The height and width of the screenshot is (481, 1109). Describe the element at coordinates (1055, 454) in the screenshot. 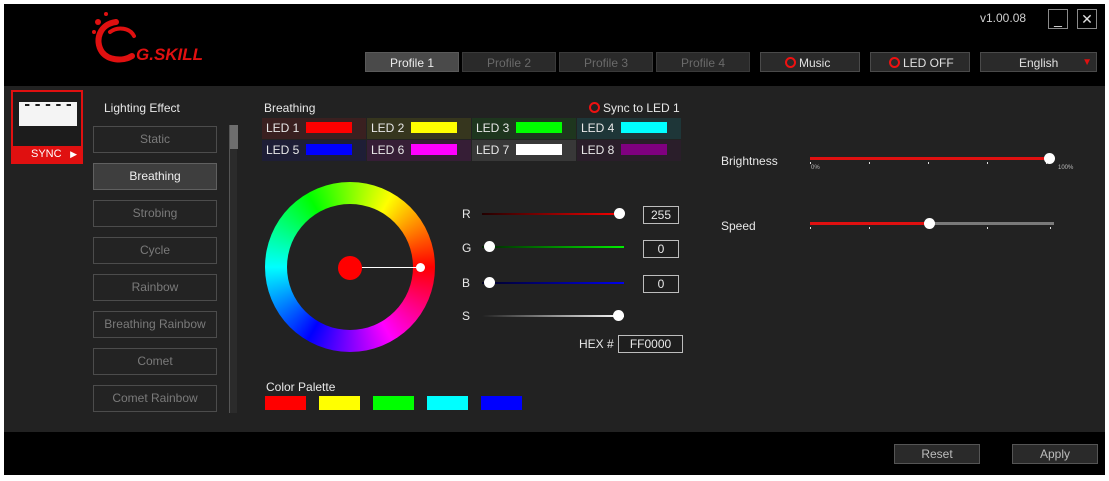

I see `apply-button: Apply` at that location.